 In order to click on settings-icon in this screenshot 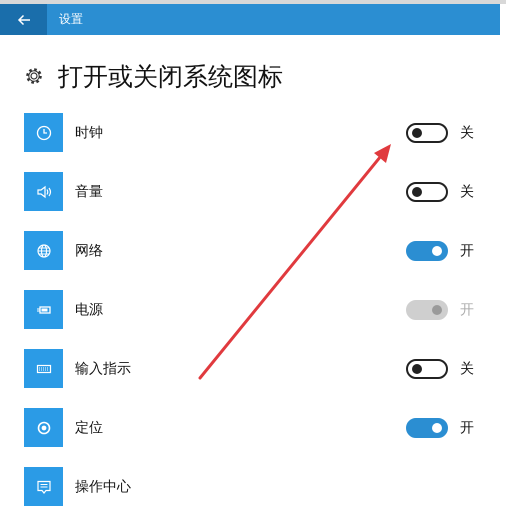, I will do `click(34, 76)`.